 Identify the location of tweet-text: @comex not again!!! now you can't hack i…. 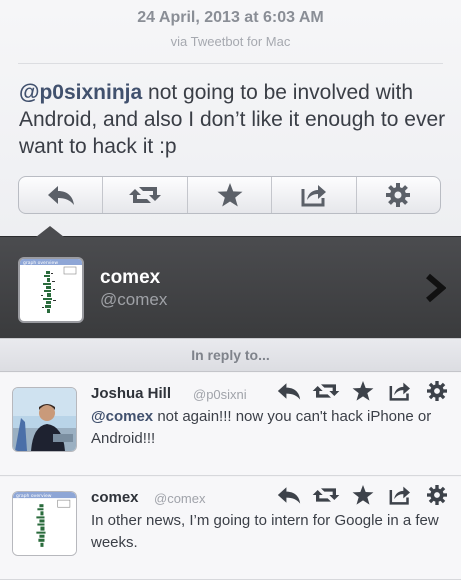
(271, 428).